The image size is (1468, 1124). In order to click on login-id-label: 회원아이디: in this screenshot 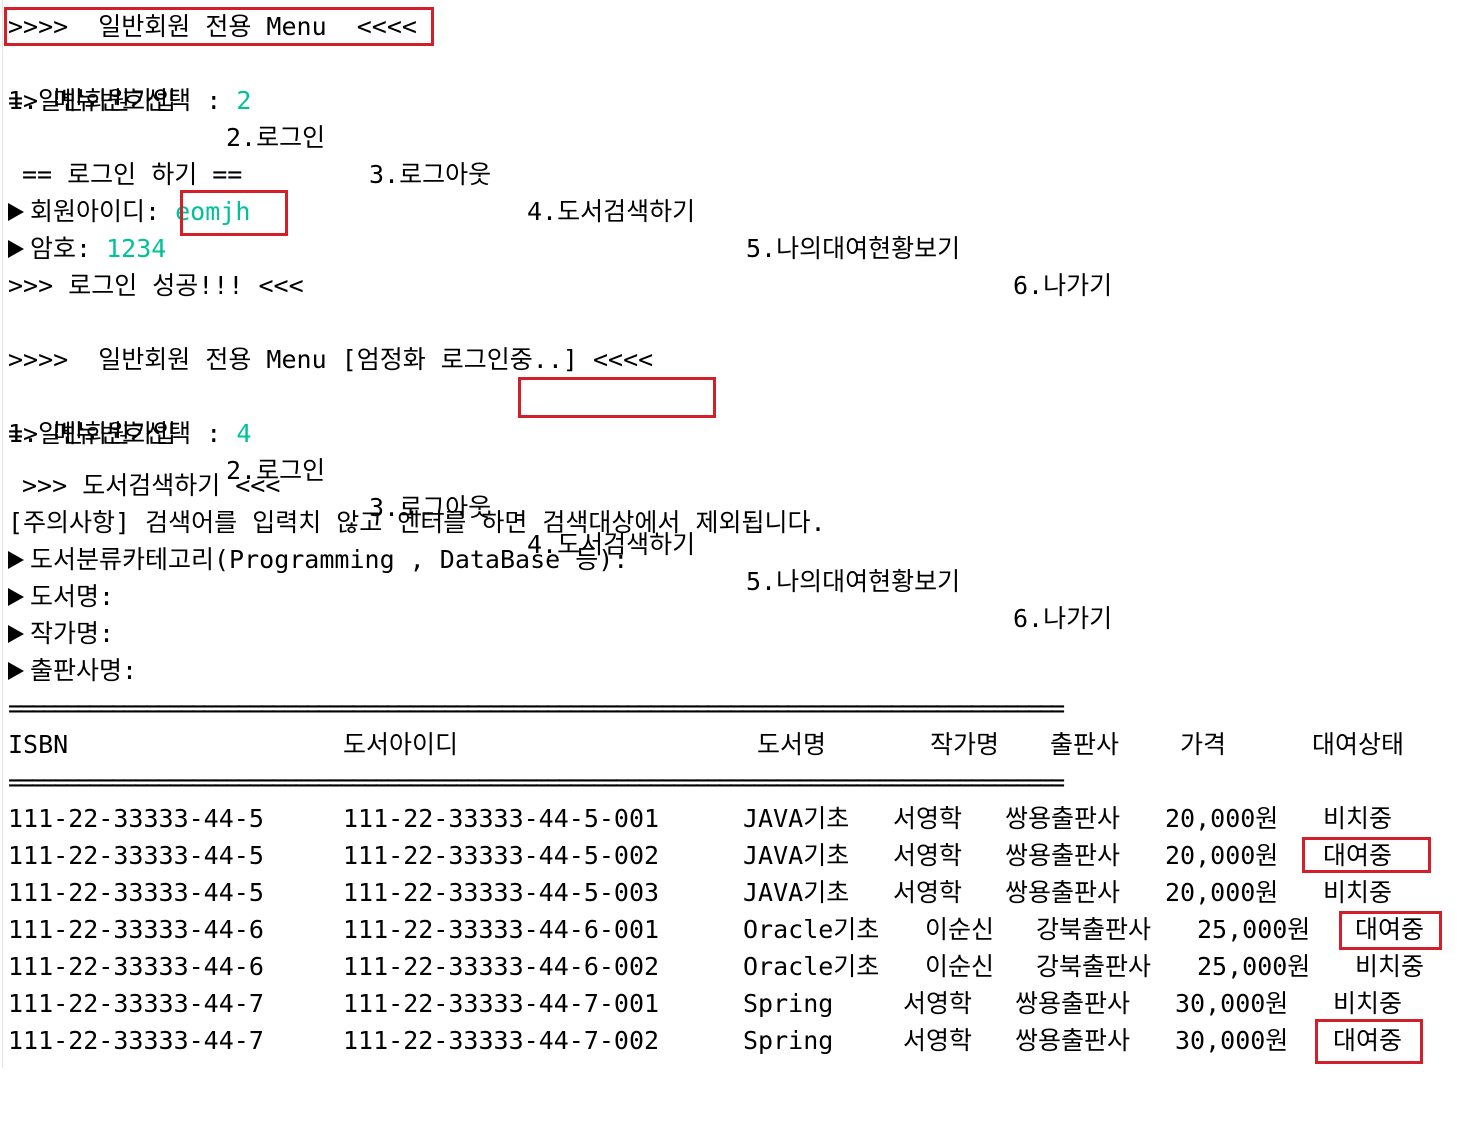, I will do `click(103, 211)`.